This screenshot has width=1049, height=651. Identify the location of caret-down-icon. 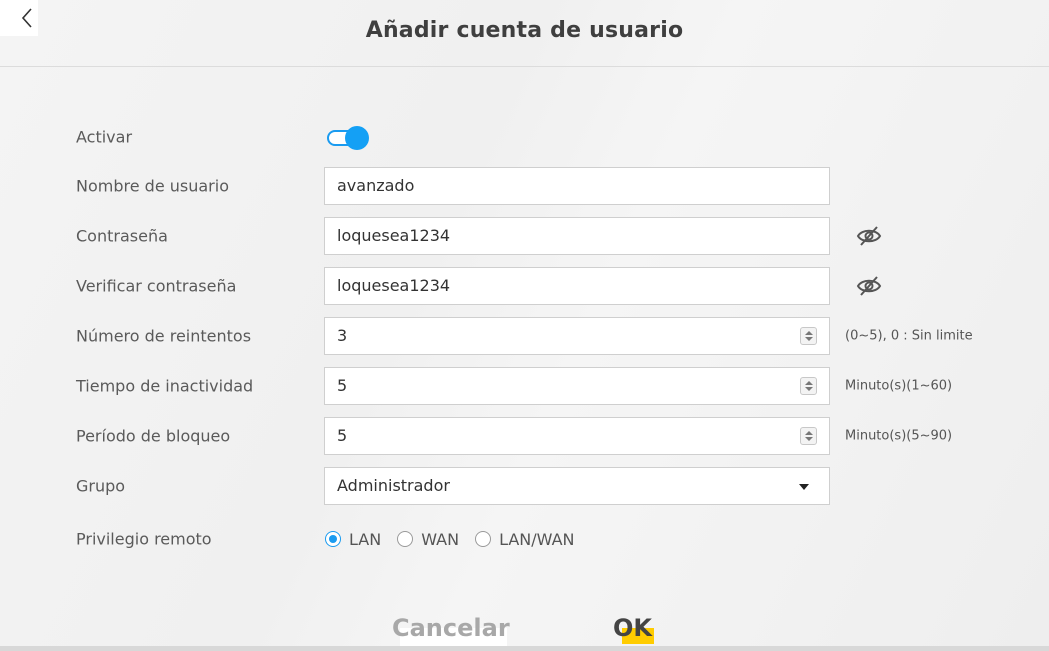
(804, 487).